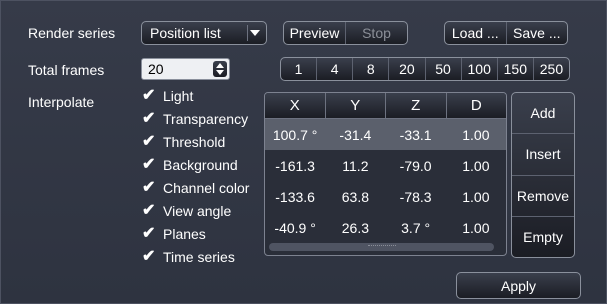 Image resolution: width=607 pixels, height=304 pixels. What do you see at coordinates (478, 69) in the screenshot?
I see `frame-preset-button: 100` at bounding box center [478, 69].